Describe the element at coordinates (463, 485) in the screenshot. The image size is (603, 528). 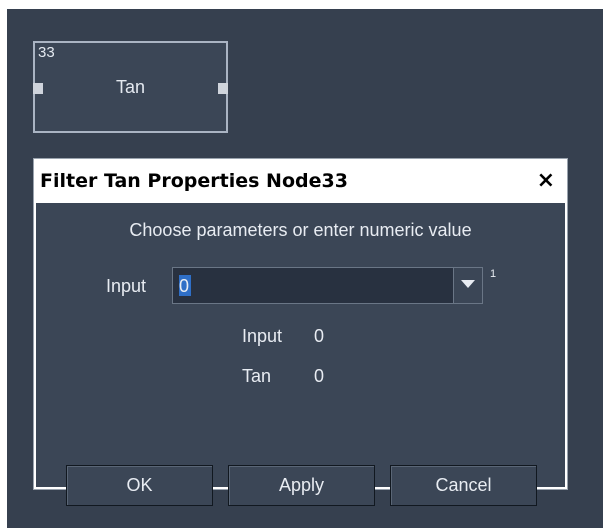
I see `cancel-button: Cancel` at that location.